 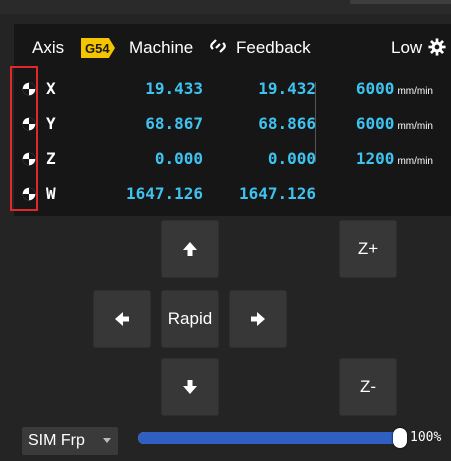 I want to click on zero-buttons-highlight, so click(x=24, y=138).